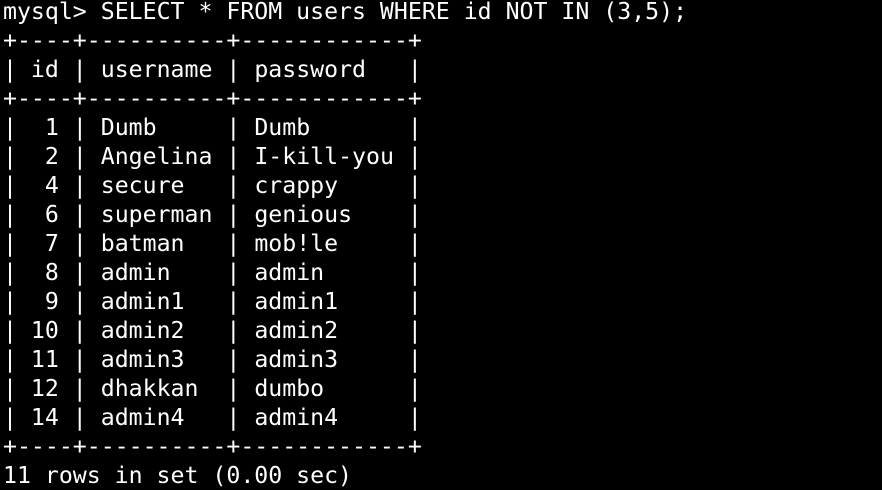 This screenshot has width=882, height=490. Describe the element at coordinates (282, 127) in the screenshot. I see `cell-password: Dumb` at that location.